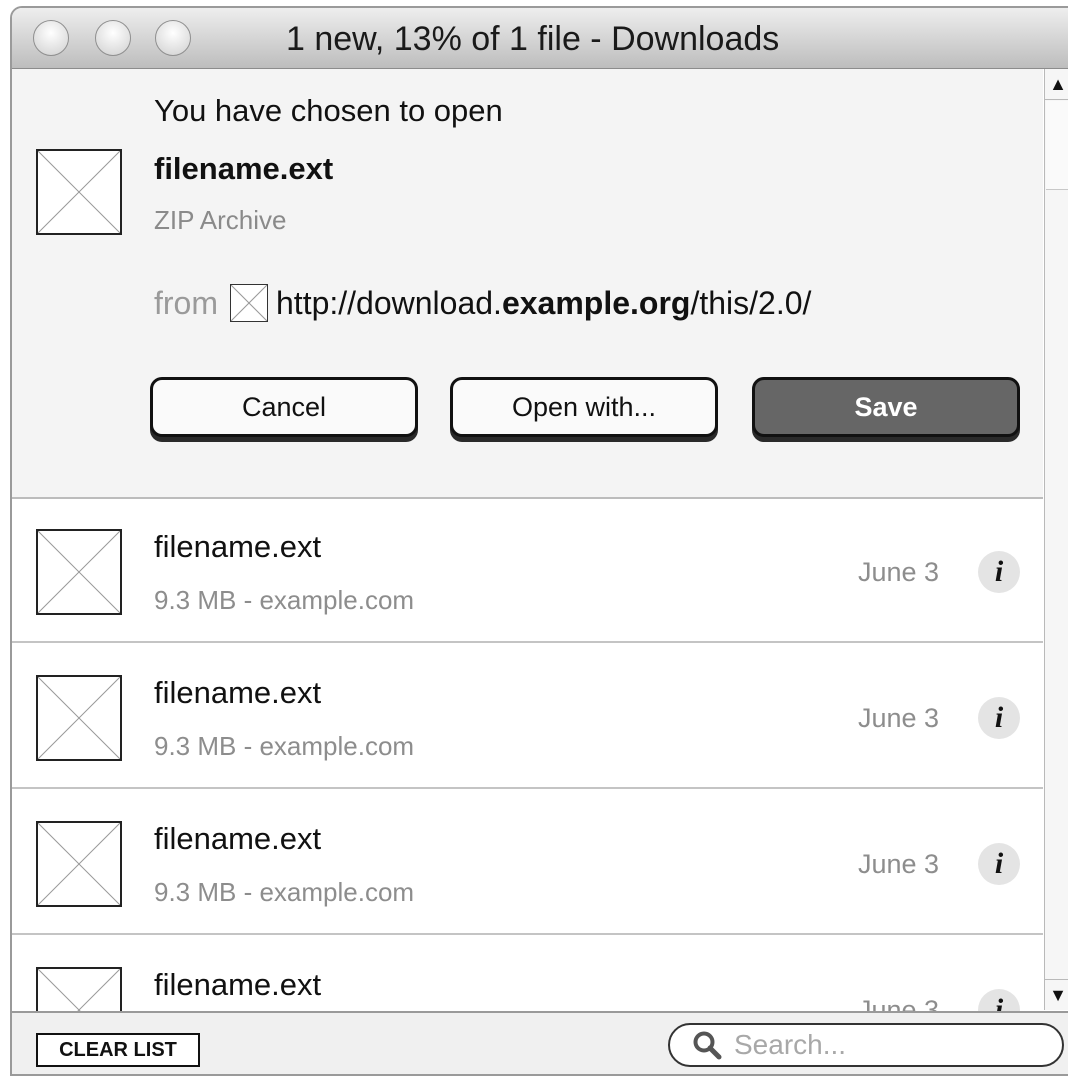 This screenshot has width=1068, height=1078. What do you see at coordinates (1056, 84) in the screenshot?
I see `scroll-up-arrow-icon: ▲` at bounding box center [1056, 84].